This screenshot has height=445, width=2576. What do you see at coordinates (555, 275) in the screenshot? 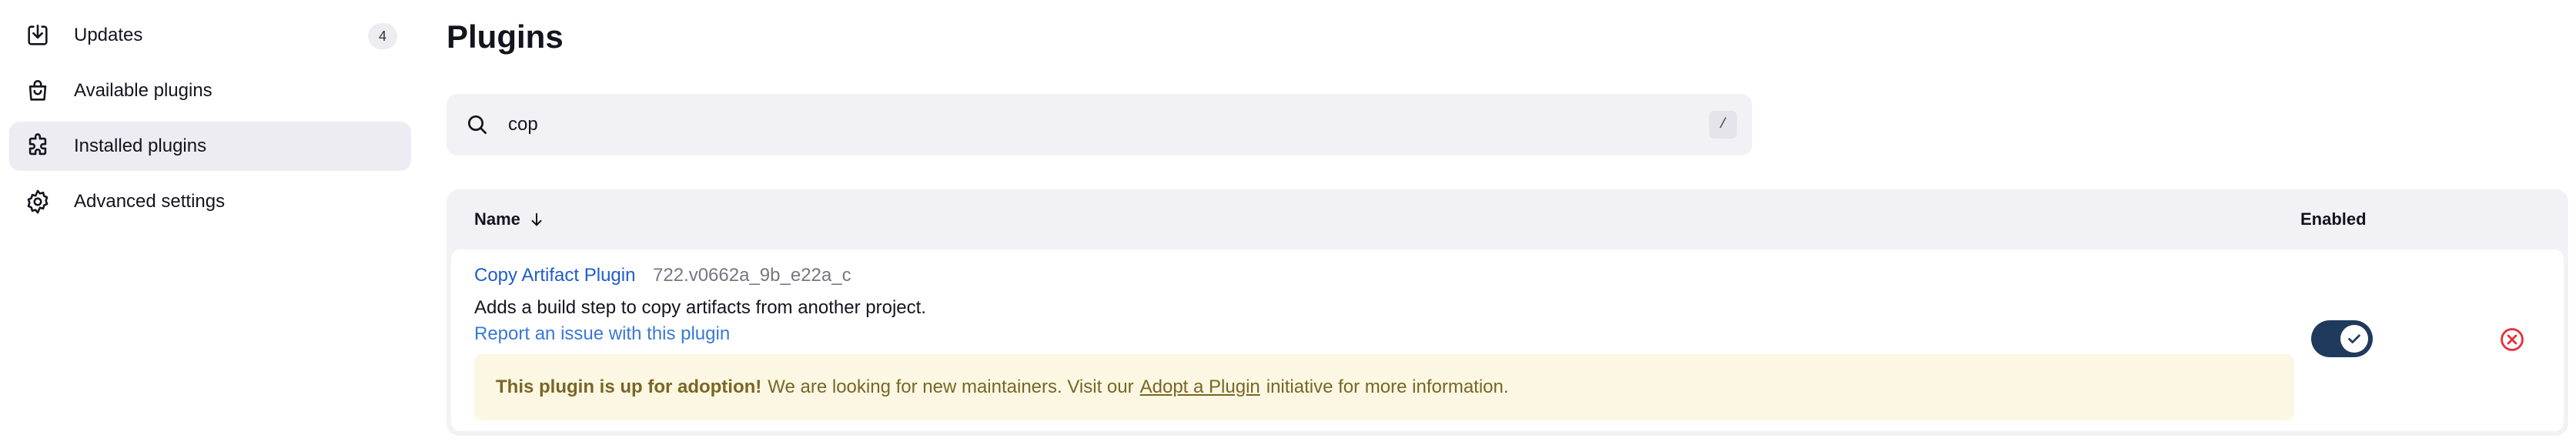
I see `plugin-name-link: Copy Artifact Plugin` at bounding box center [555, 275].